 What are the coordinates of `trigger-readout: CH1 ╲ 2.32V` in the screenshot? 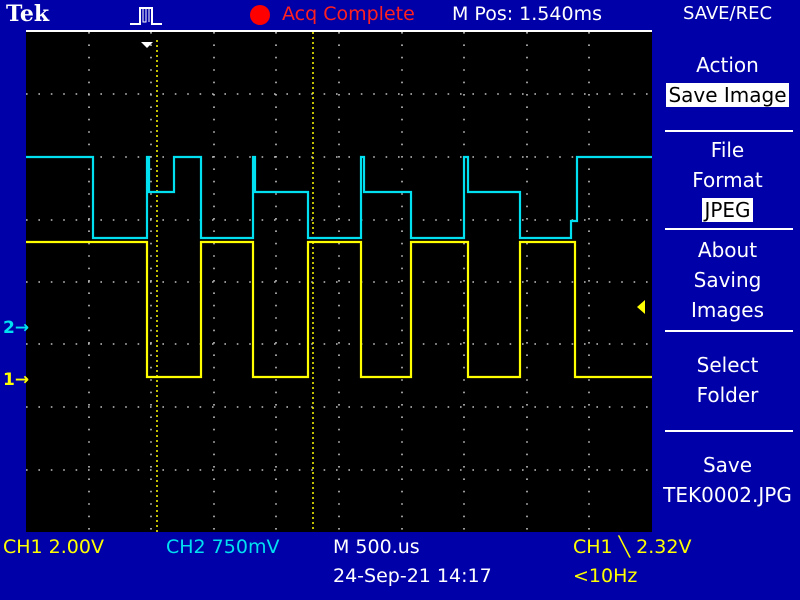 It's located at (632, 547).